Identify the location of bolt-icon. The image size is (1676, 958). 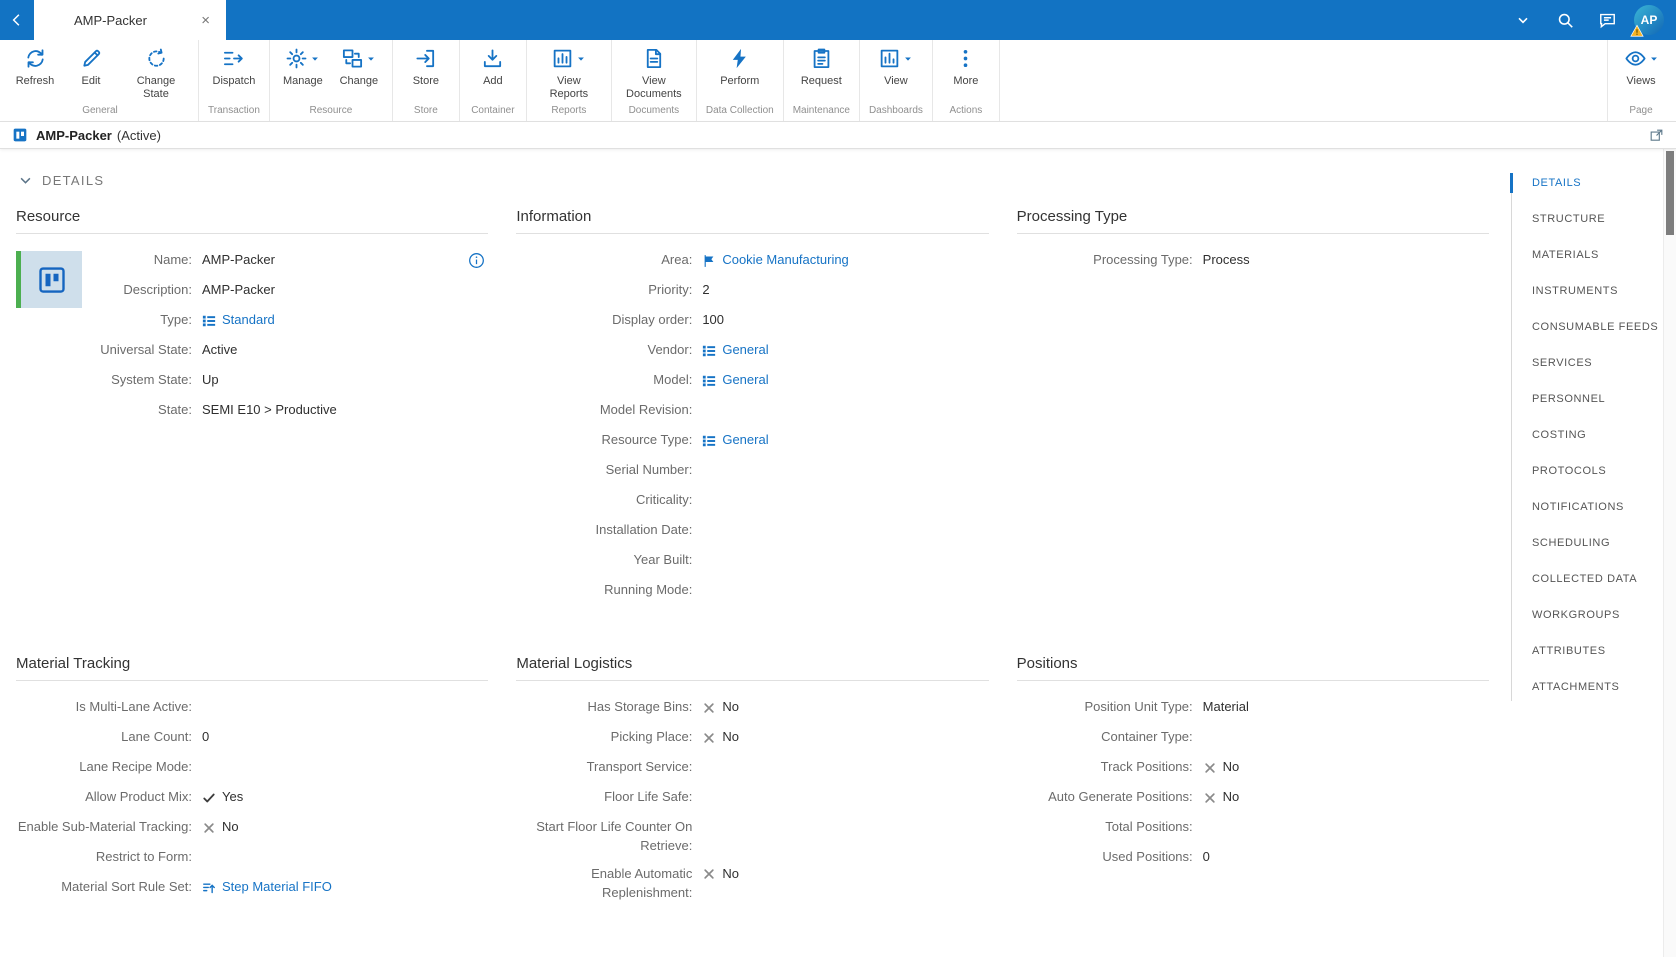
(739, 60).